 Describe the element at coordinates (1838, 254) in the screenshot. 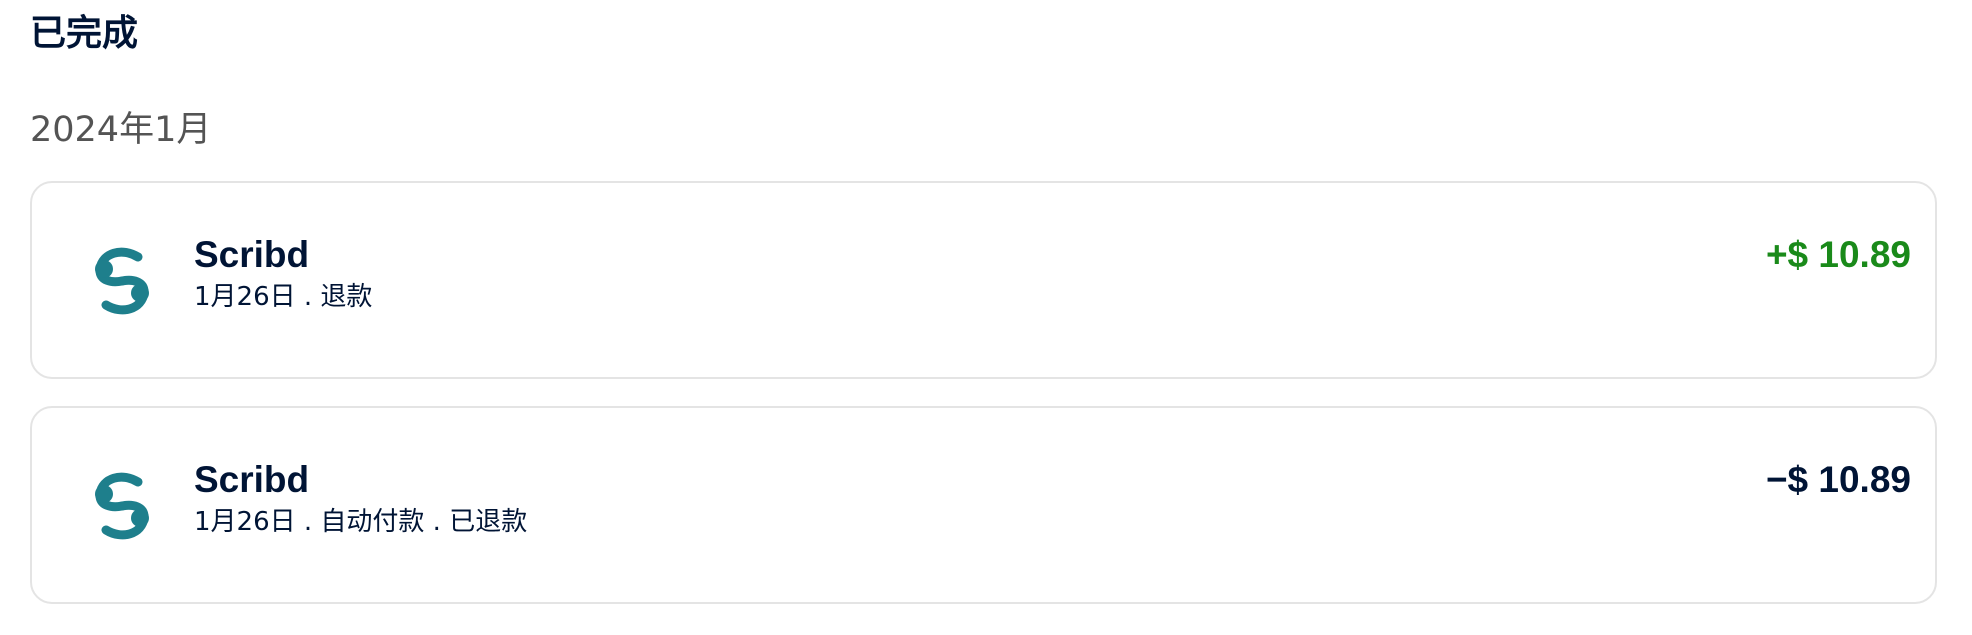

I see `transaction-amount: +$ 10.89` at that location.